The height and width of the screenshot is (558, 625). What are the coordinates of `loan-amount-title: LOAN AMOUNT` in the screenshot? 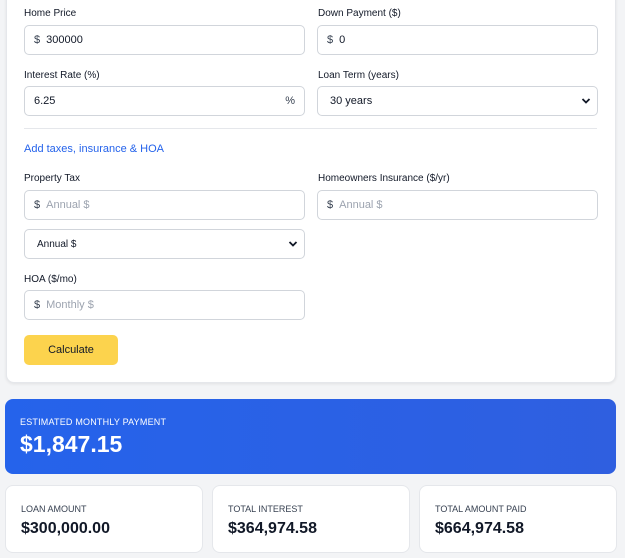 It's located at (54, 509).